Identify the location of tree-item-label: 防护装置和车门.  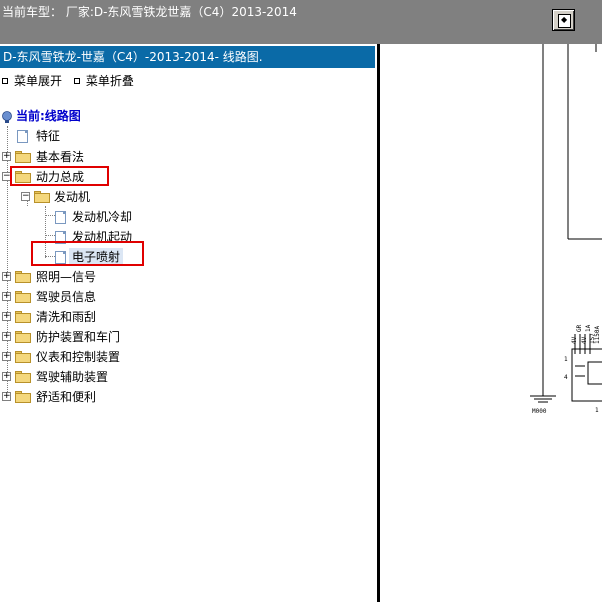
(78, 337).